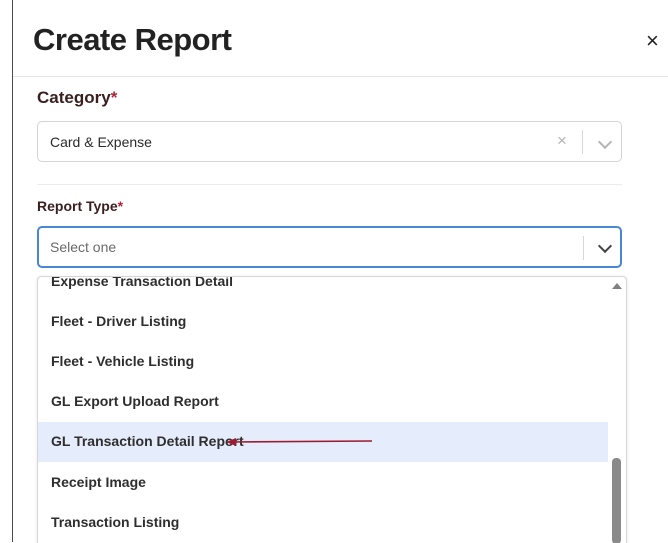 Image resolution: width=668 pixels, height=543 pixels. I want to click on category-label: Category*, so click(77, 98).